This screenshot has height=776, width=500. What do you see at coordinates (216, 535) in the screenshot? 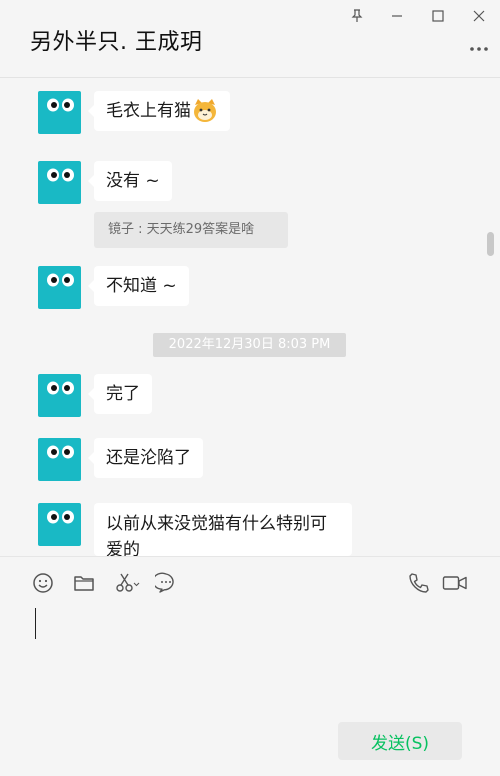
I see `message-text: 以前从来没觉猫有什么特别可爱的` at bounding box center [216, 535].